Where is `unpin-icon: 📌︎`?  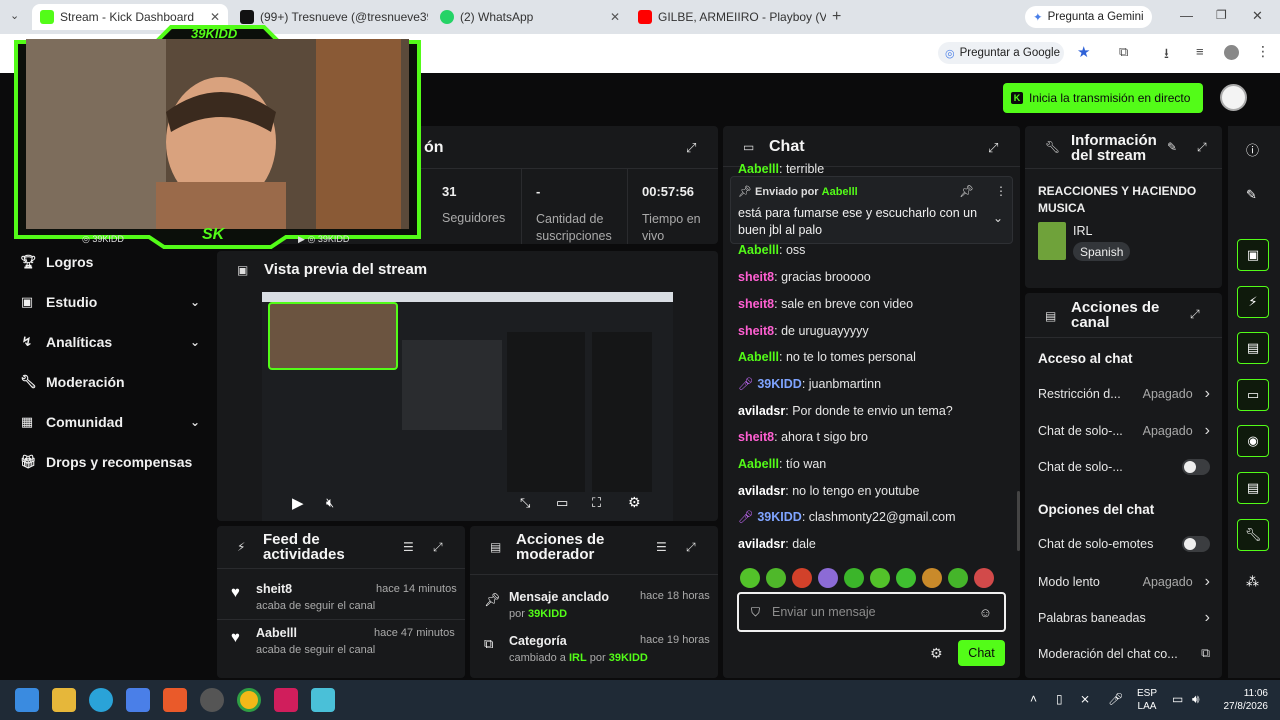 unpin-icon: 📌︎ is located at coordinates (966, 191).